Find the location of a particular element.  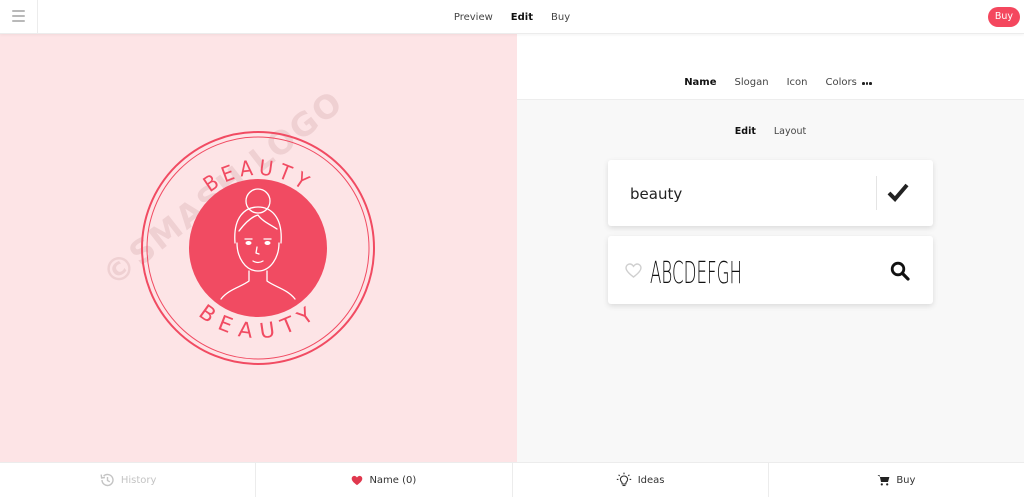

nav-edit: Edit is located at coordinates (522, 17).